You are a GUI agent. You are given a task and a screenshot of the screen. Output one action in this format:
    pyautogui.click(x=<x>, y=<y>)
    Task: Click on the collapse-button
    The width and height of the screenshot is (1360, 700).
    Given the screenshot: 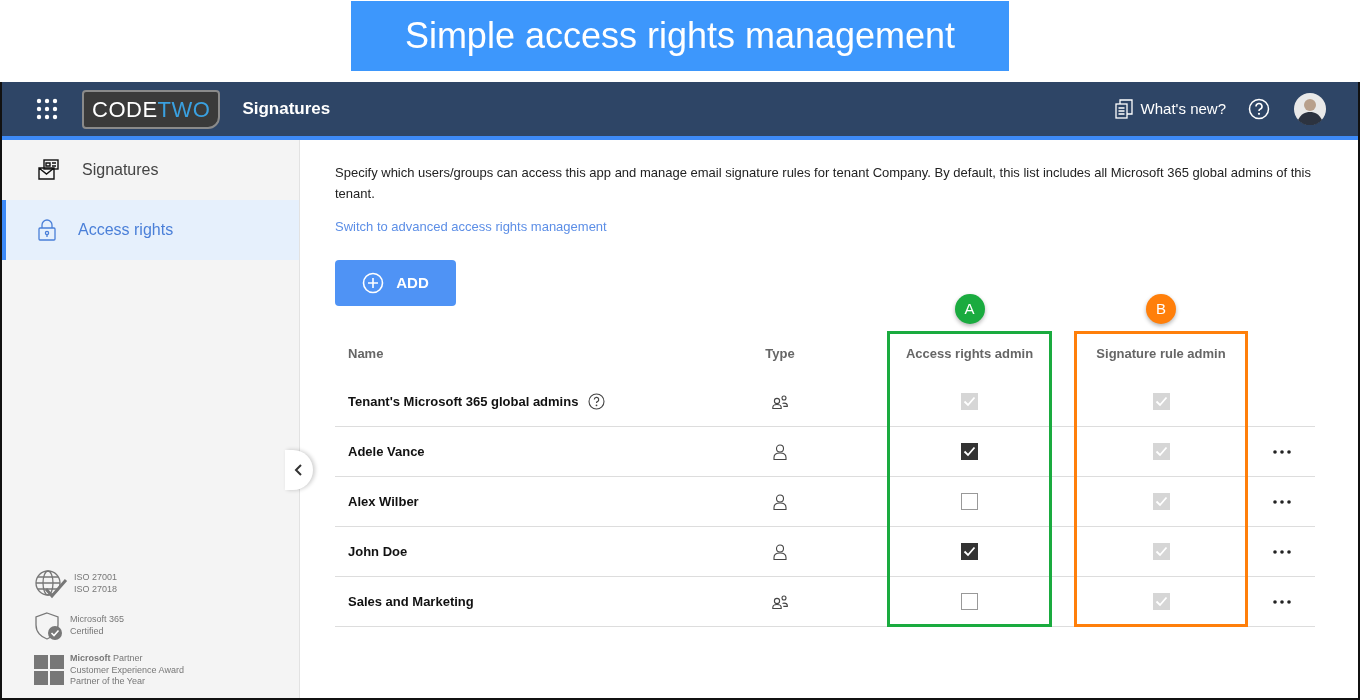 What is the action you would take?
    pyautogui.click(x=299, y=470)
    